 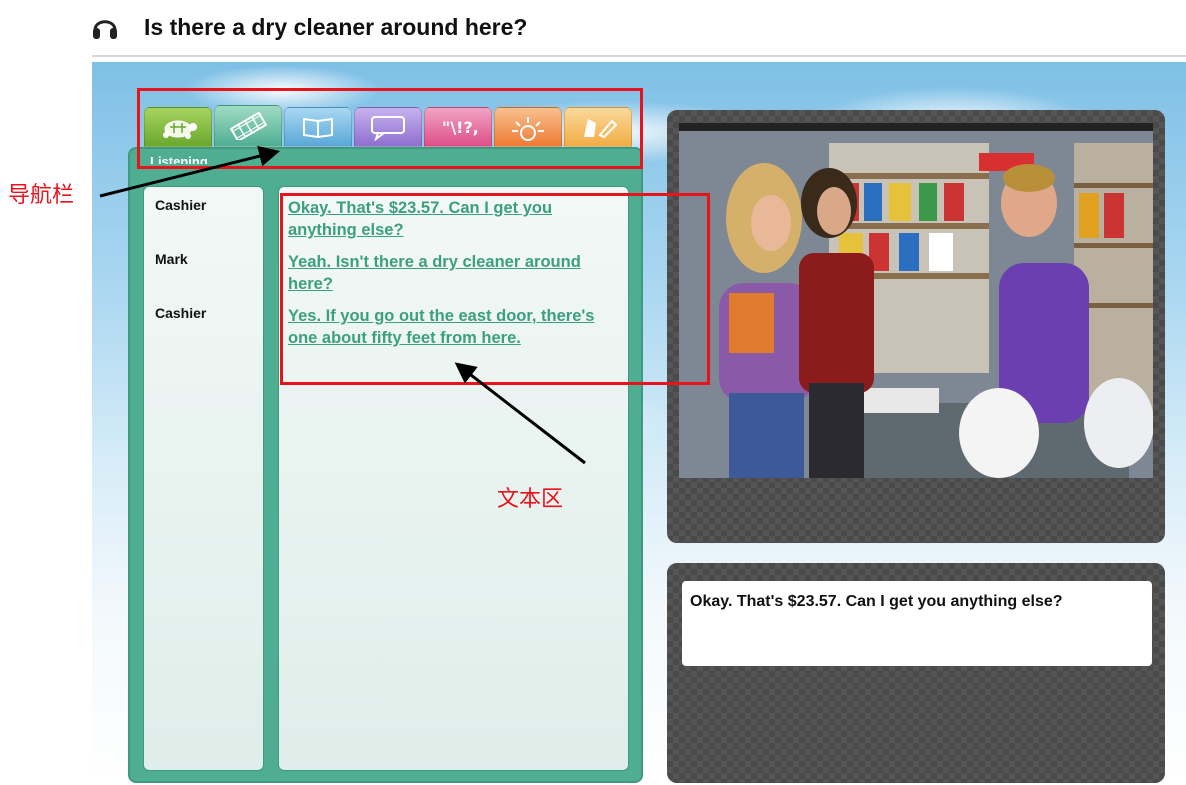 What do you see at coordinates (41, 195) in the screenshot?
I see `nav-annotation-label: 导航栏` at bounding box center [41, 195].